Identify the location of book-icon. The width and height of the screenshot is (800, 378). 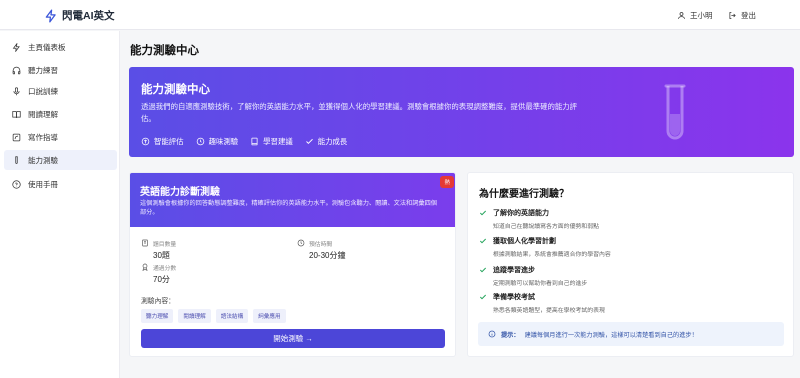
(254, 141).